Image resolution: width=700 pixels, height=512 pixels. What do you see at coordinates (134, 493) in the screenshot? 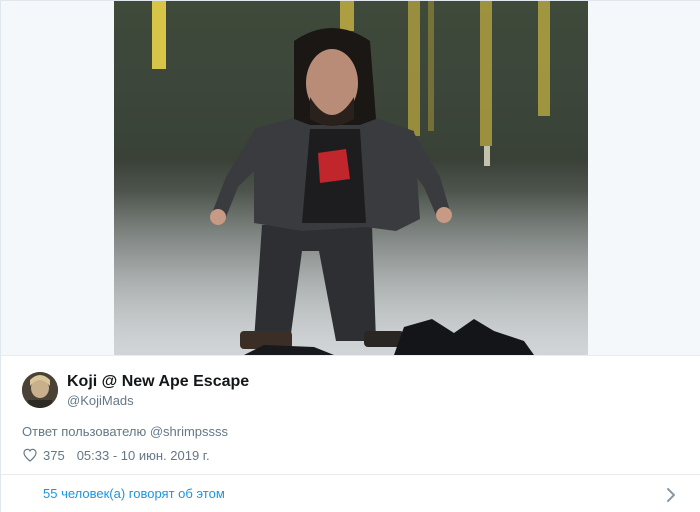
I see `conversation-count-label: 55 человек(а) говорят об этом` at bounding box center [134, 493].